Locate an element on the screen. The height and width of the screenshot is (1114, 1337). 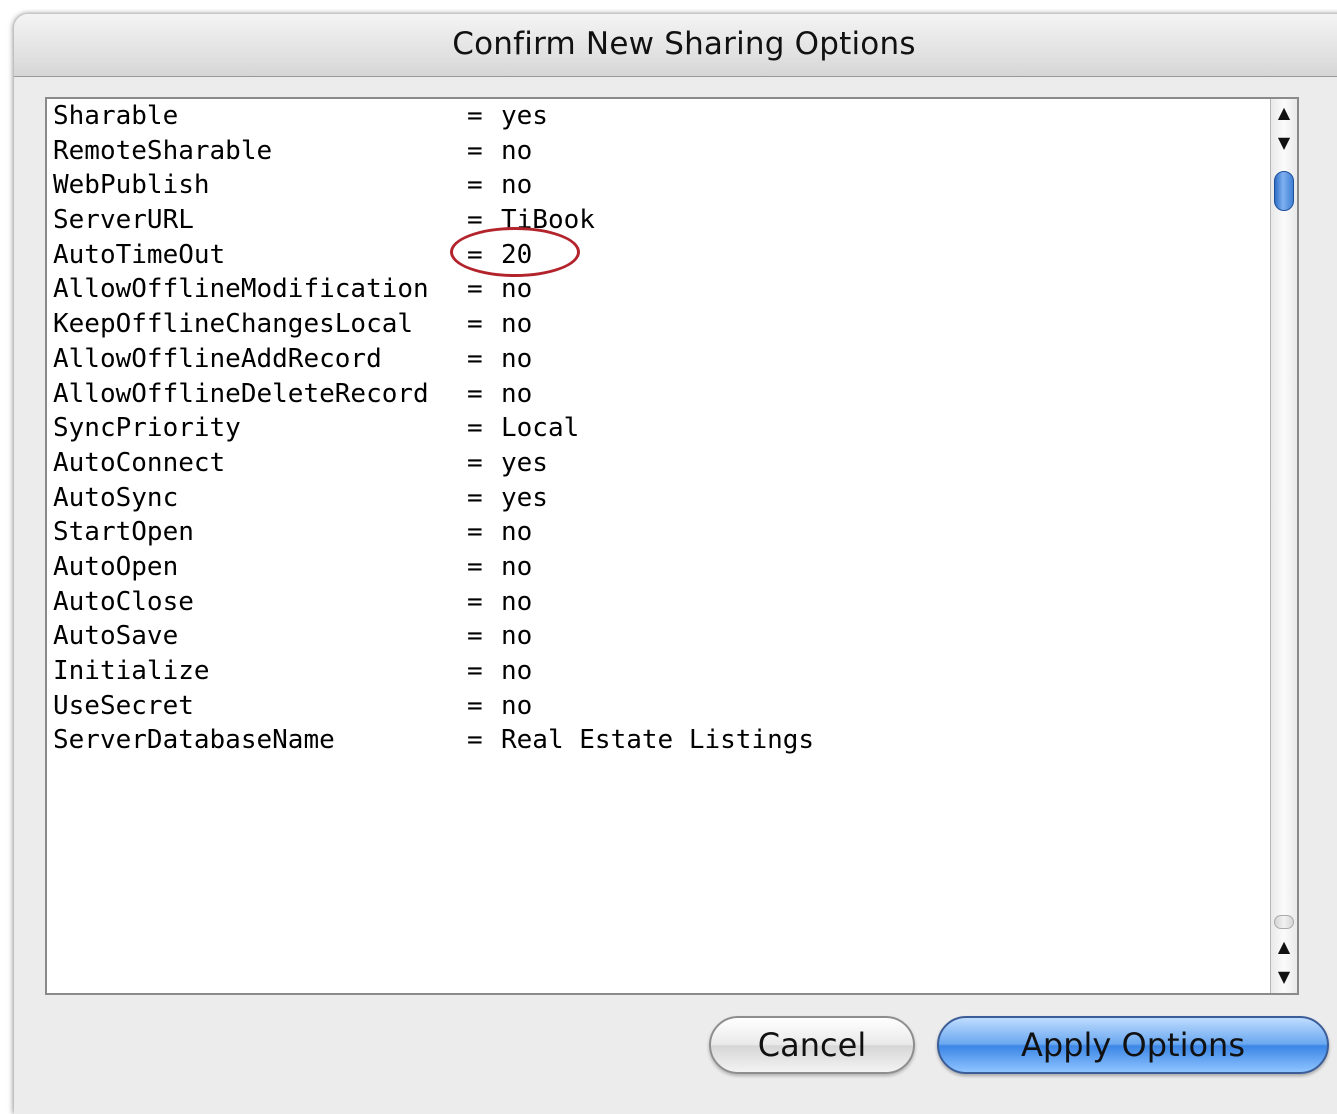
option-key: AutoSave is located at coordinates (116, 636).